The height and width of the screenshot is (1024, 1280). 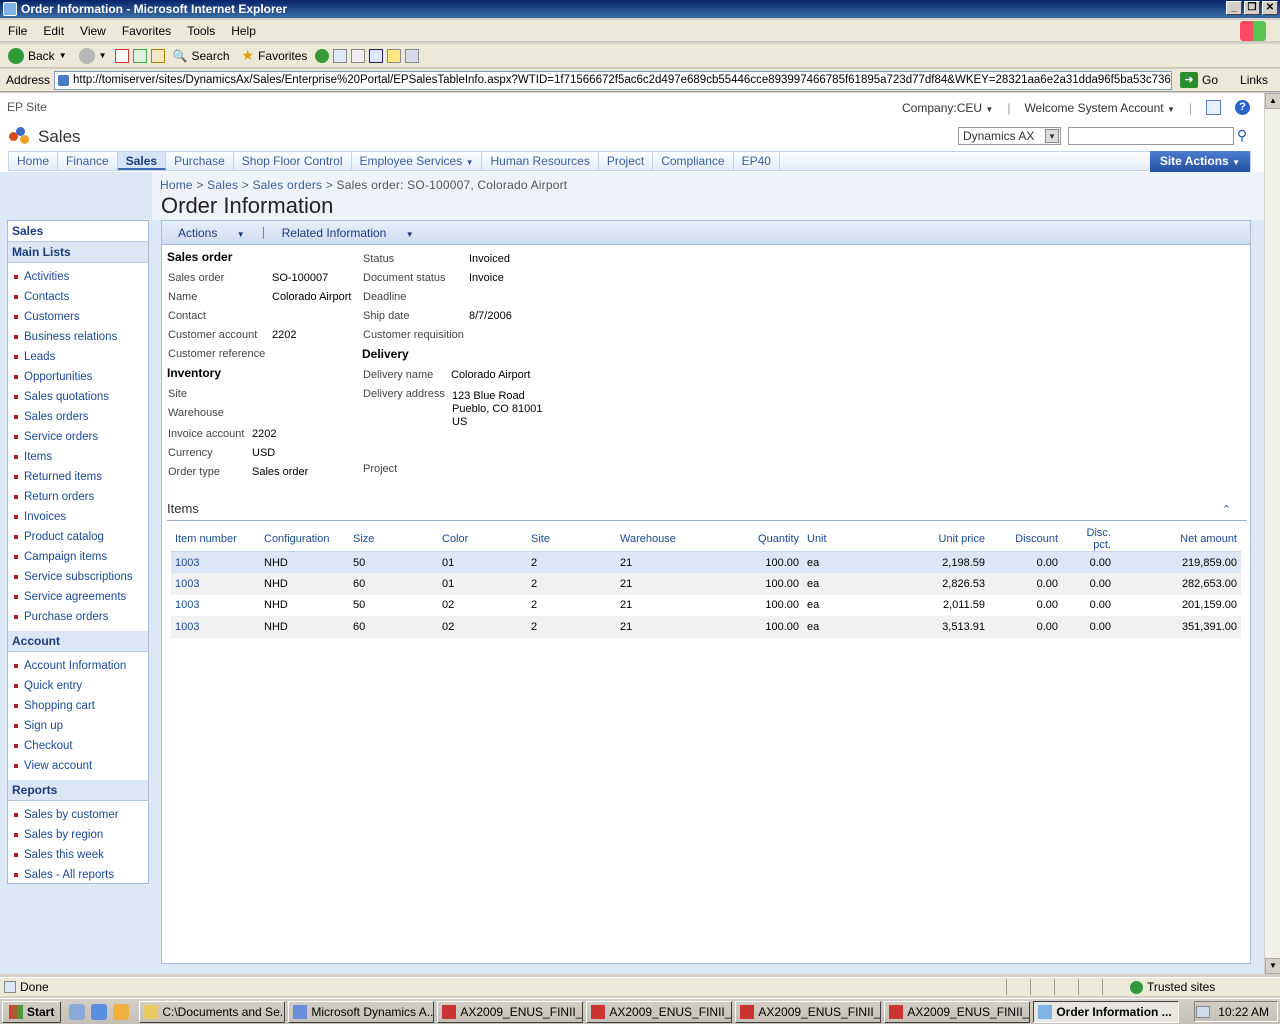 I want to click on tab-finance: Finance, so click(x=88, y=161).